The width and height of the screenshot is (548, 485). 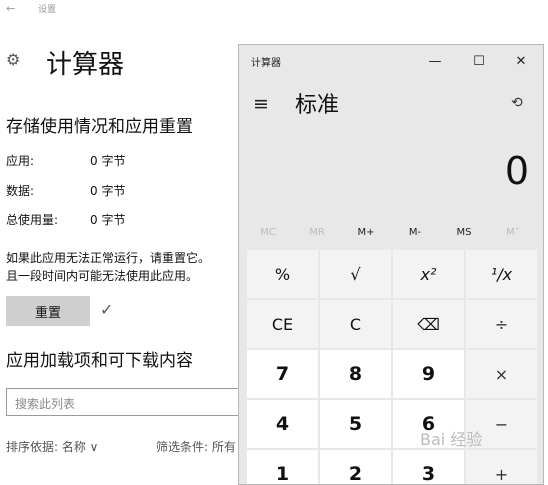 I want to click on digit-7-key: 7, so click(x=282, y=374).